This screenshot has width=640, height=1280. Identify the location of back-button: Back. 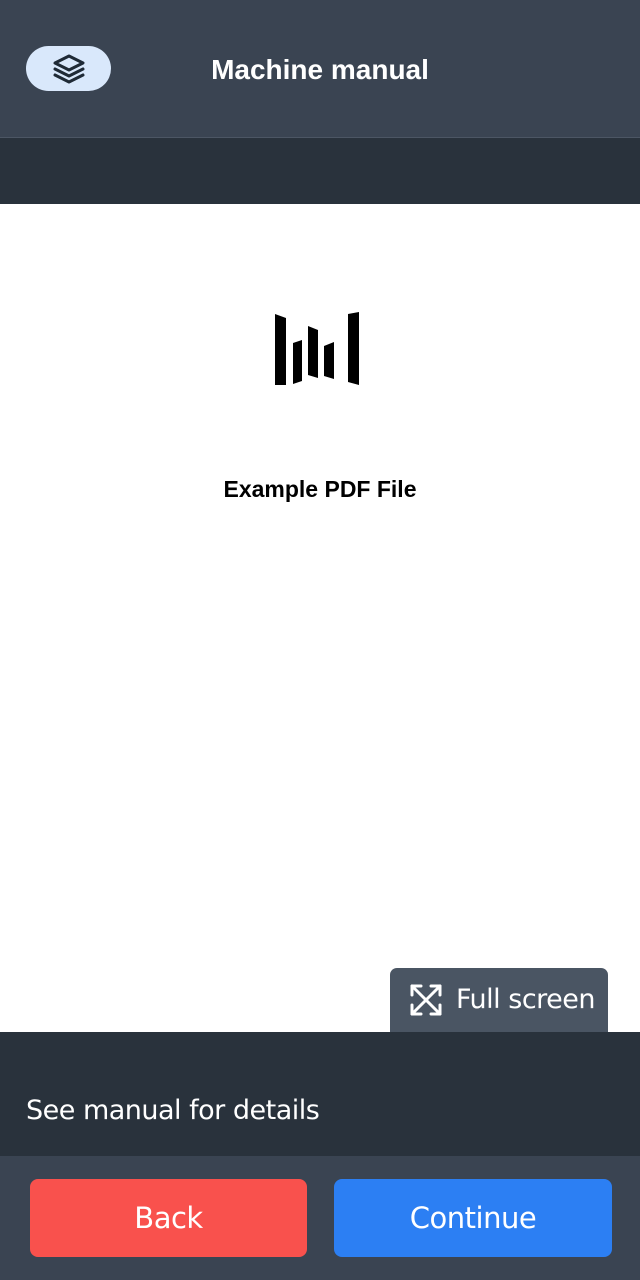
(168, 1218).